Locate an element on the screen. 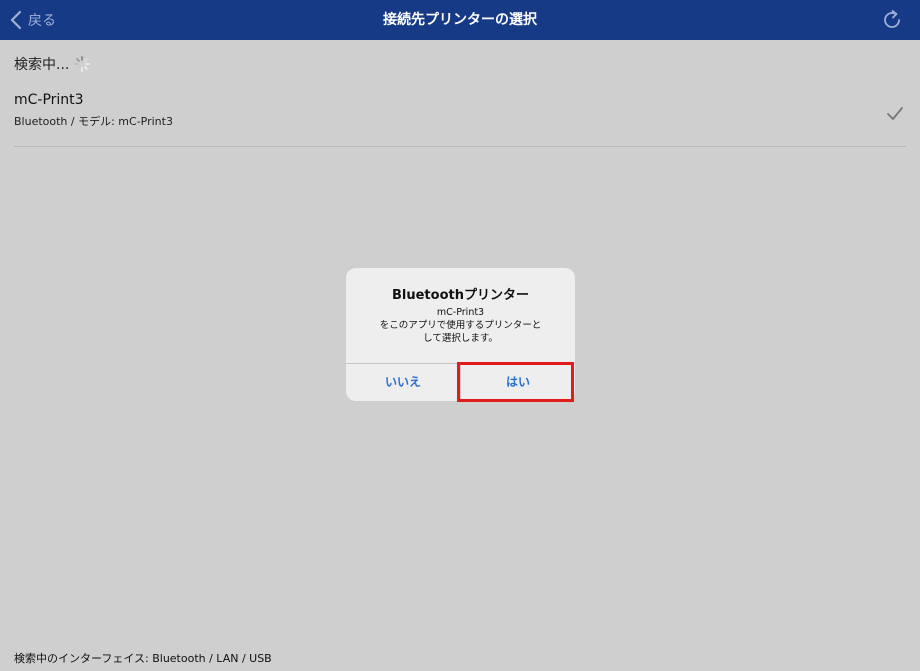 The height and width of the screenshot is (671, 920). dialog-message-line: をこのアプリで使用するプリンターと is located at coordinates (460, 325).